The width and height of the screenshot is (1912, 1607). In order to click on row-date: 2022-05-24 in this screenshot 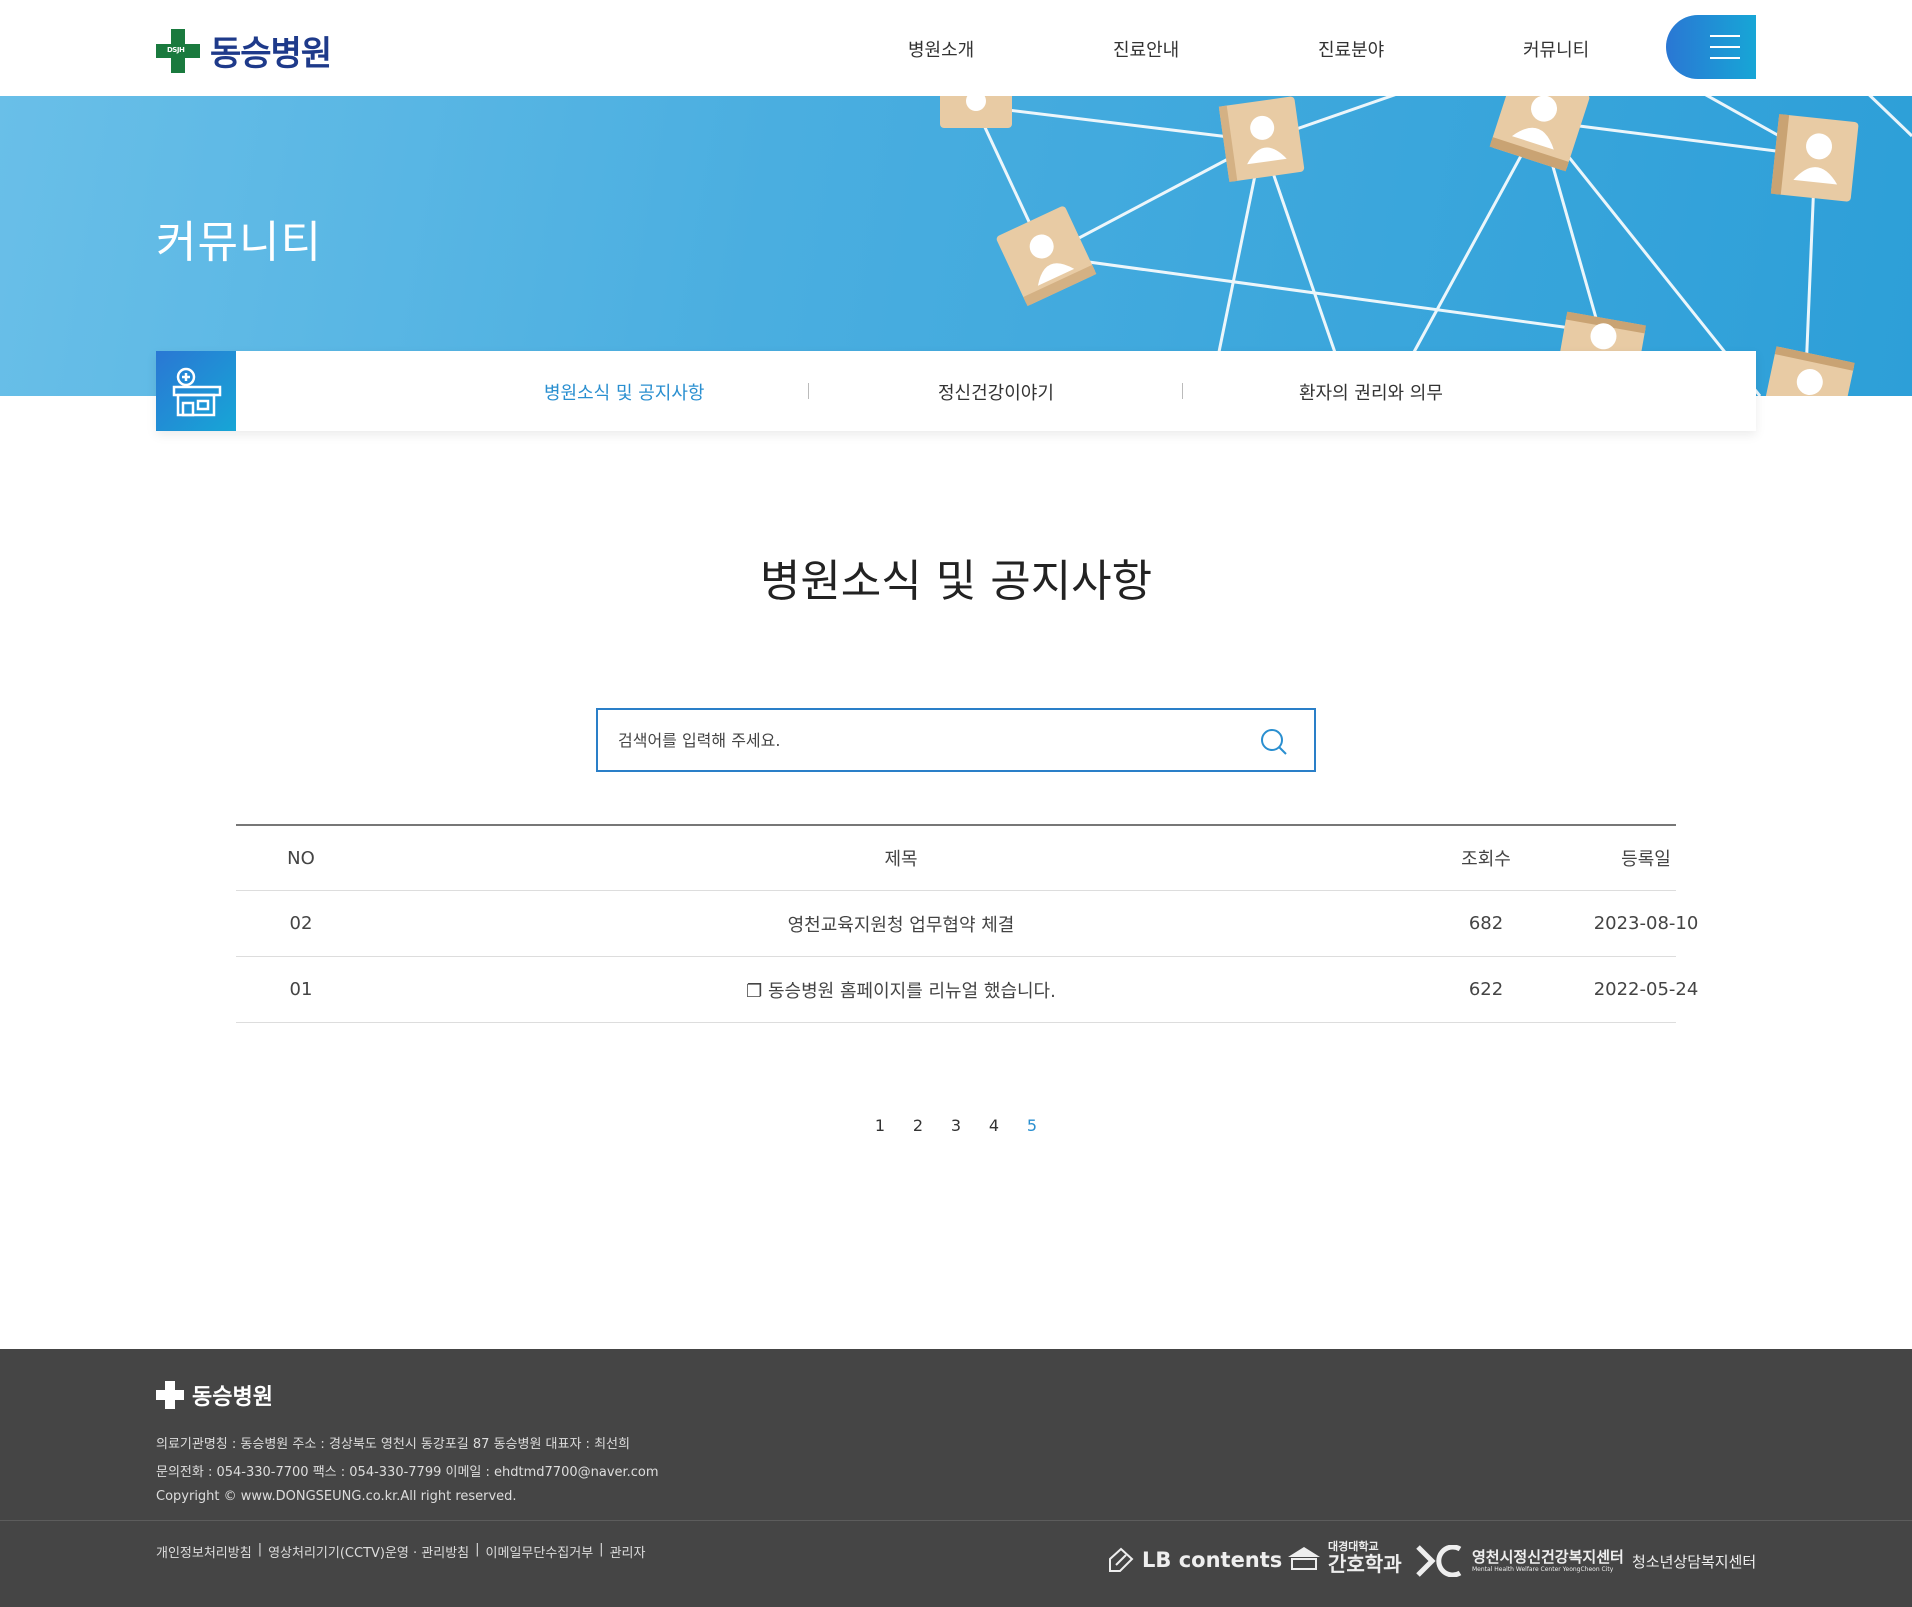, I will do `click(1646, 989)`.